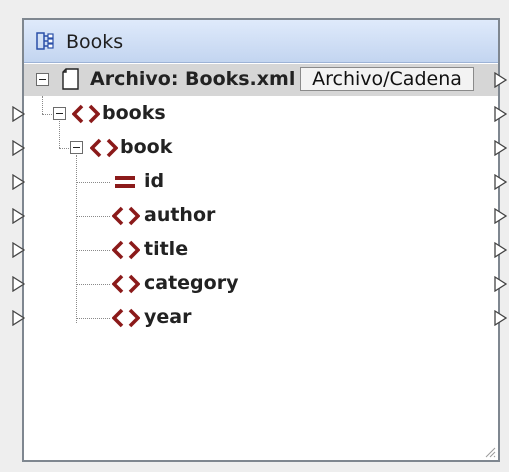  What do you see at coordinates (146, 147) in the screenshot?
I see `tree-node-label: book` at bounding box center [146, 147].